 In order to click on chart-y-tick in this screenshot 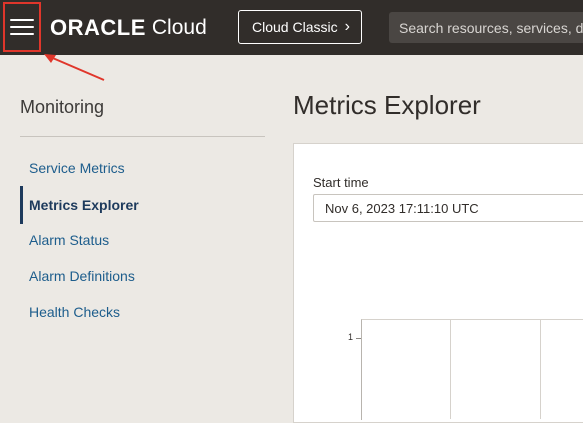, I will do `click(358, 338)`.